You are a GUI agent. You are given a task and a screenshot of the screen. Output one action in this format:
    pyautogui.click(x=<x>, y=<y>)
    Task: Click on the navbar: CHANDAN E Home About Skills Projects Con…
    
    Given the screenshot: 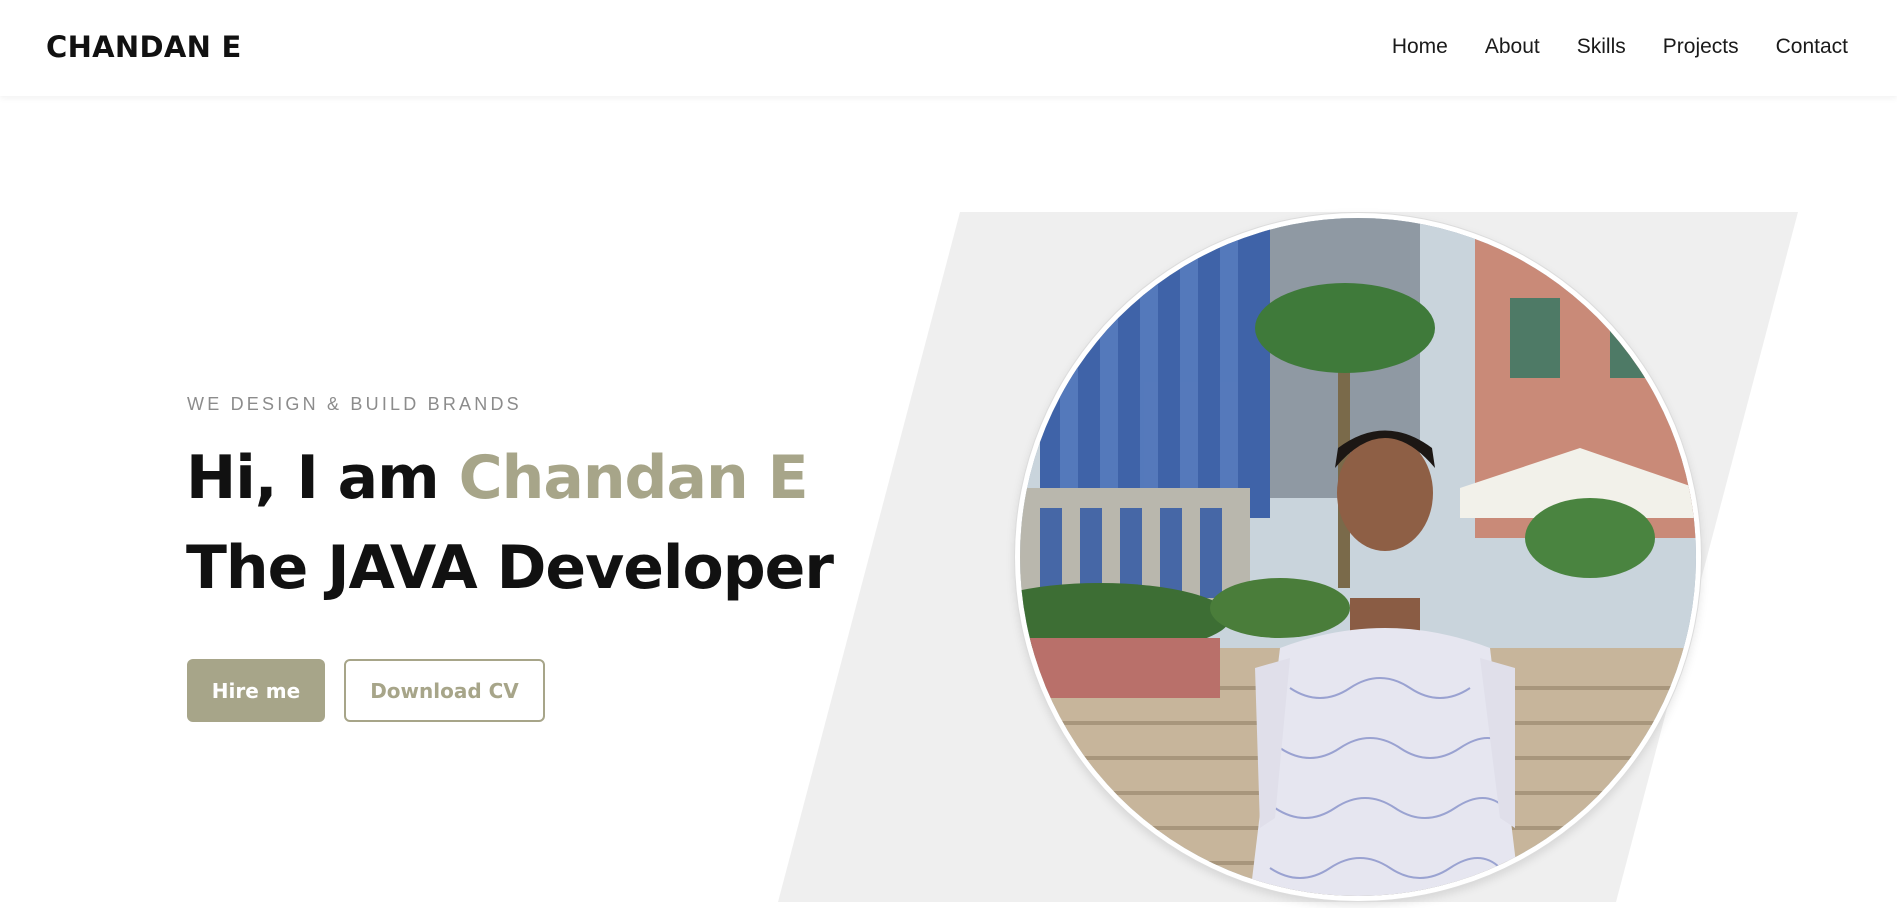 What is the action you would take?
    pyautogui.click(x=948, y=48)
    